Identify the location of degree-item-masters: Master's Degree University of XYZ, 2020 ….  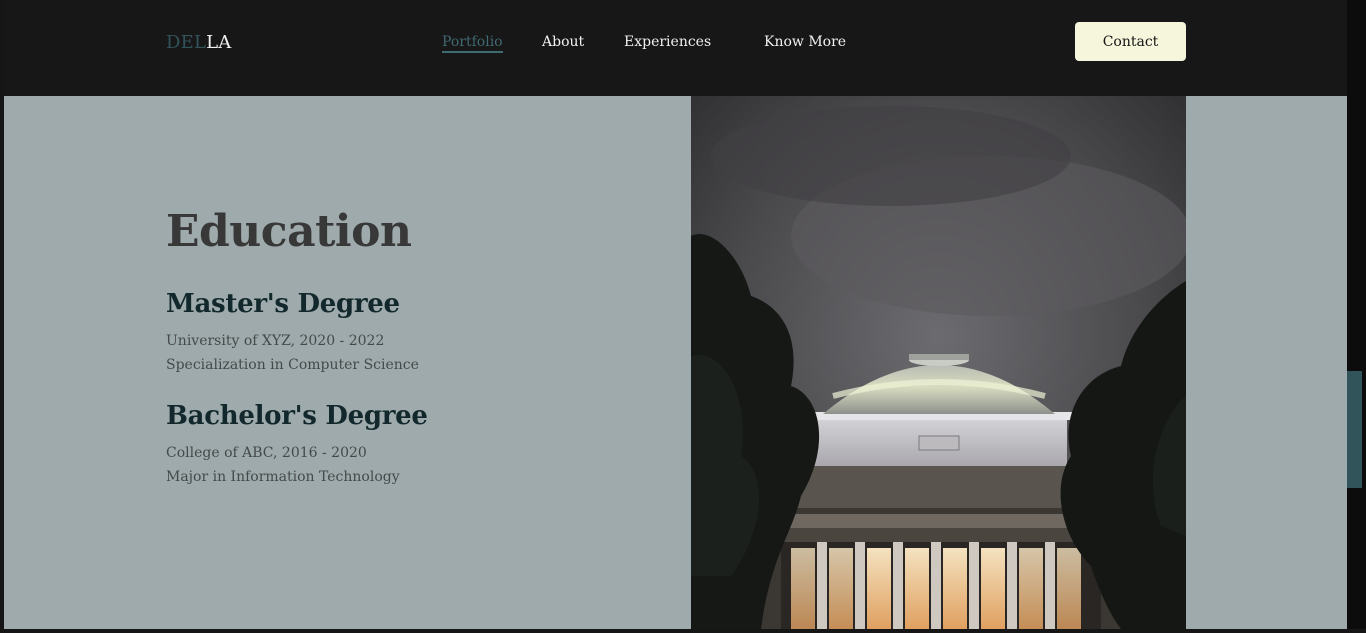
(297, 333).